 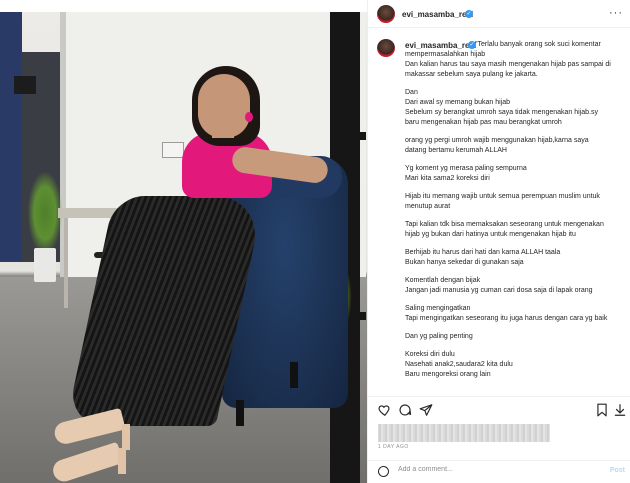 I want to click on share-icon, so click(x=426, y=410).